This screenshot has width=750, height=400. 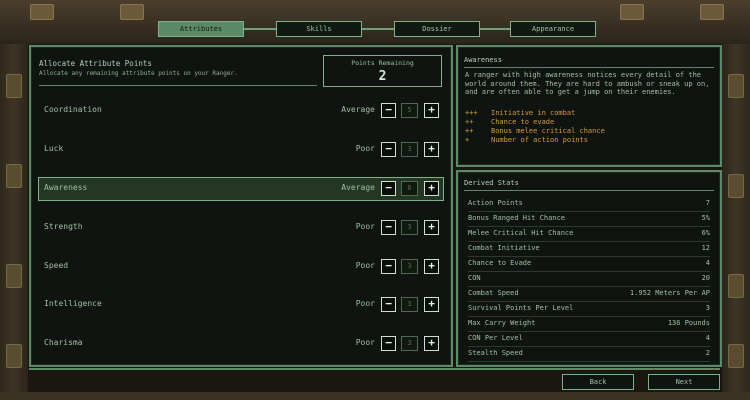 What do you see at coordinates (409, 188) in the screenshot?
I see `attribute-value: 6` at bounding box center [409, 188].